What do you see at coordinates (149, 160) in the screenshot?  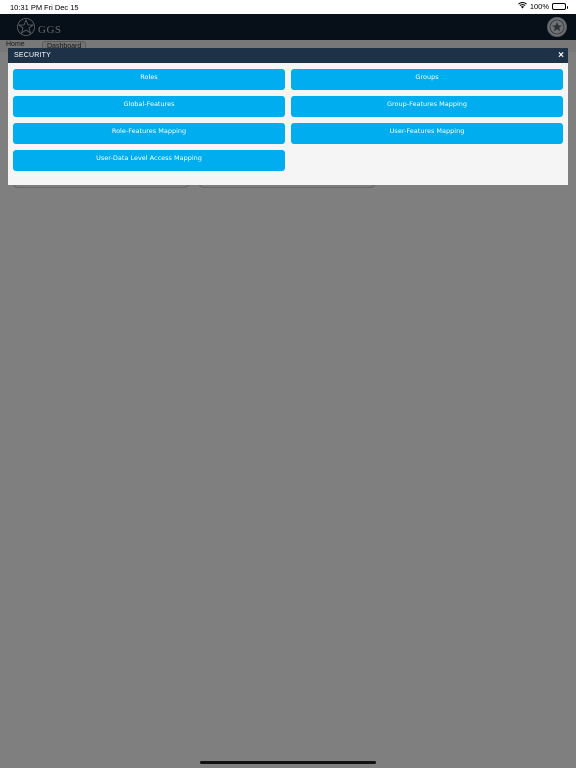 I see `user-data-level-access-mapping-button: User-Data Level Access Mapping` at bounding box center [149, 160].